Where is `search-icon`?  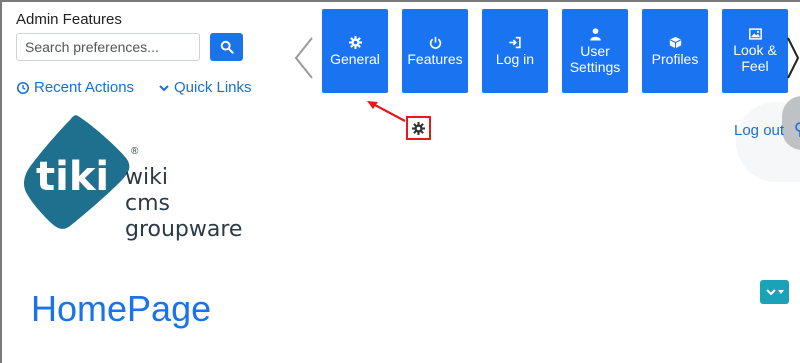 search-icon is located at coordinates (227, 47).